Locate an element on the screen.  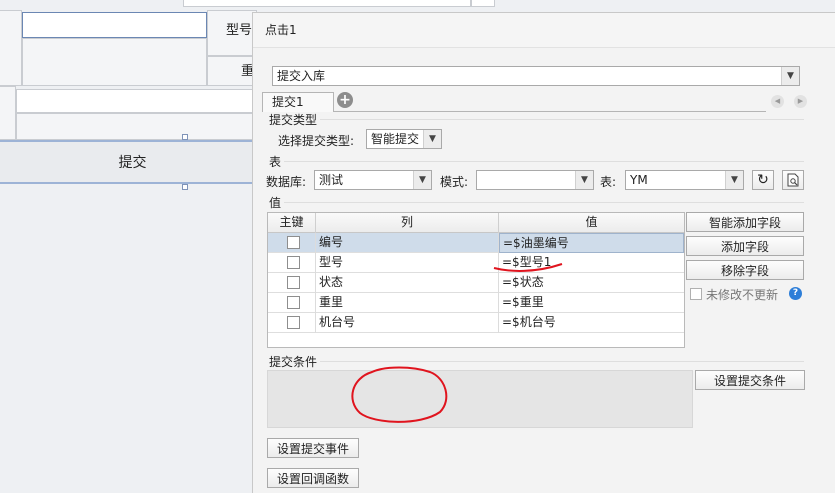
set-condition-button: 设置提交条件 is located at coordinates (750, 380).